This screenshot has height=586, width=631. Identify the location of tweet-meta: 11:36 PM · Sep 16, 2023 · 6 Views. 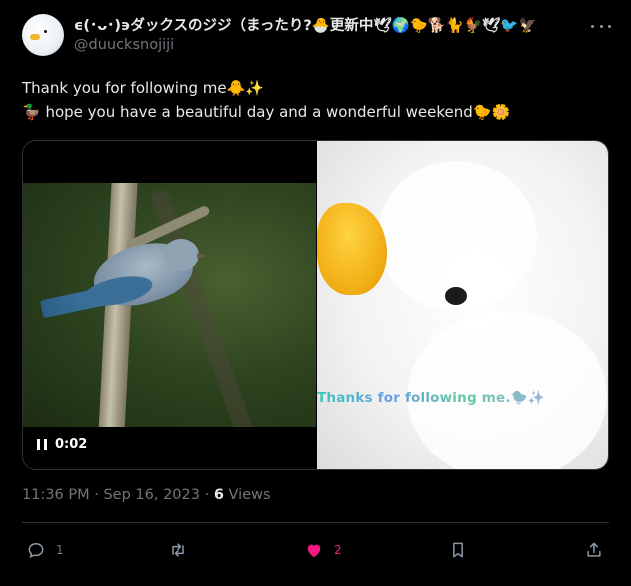
(146, 495).